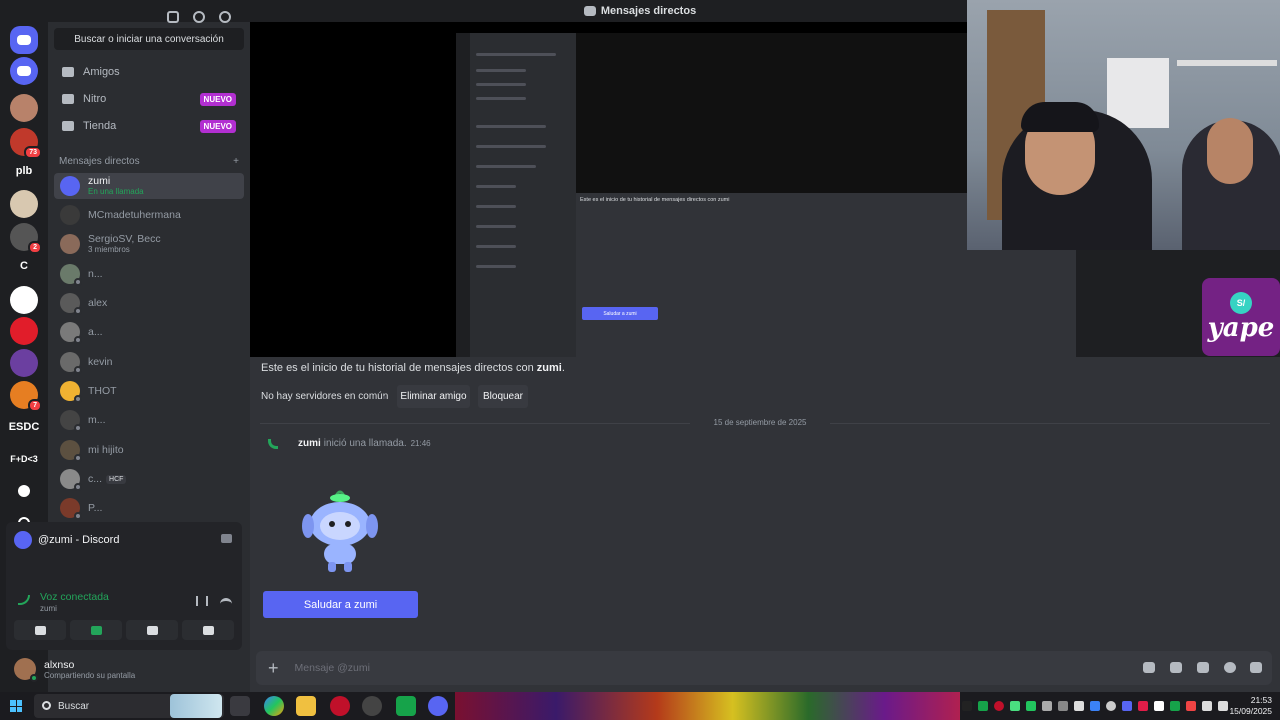  I want to click on dm-item: SergioSV, Becc 3 miembros, so click(149, 244).